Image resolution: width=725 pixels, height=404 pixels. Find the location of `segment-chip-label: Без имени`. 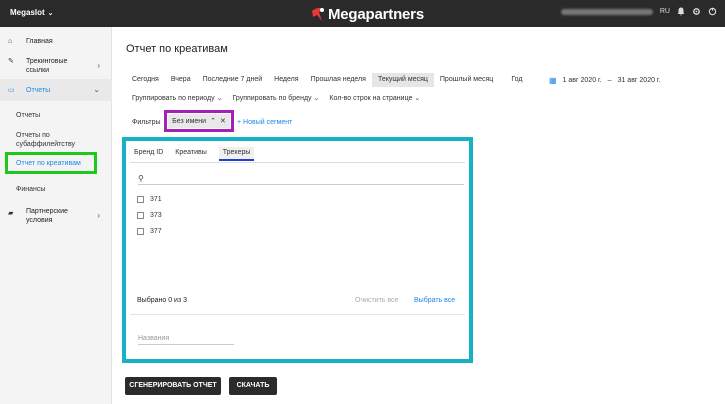

segment-chip-label: Без имени is located at coordinates (189, 121).